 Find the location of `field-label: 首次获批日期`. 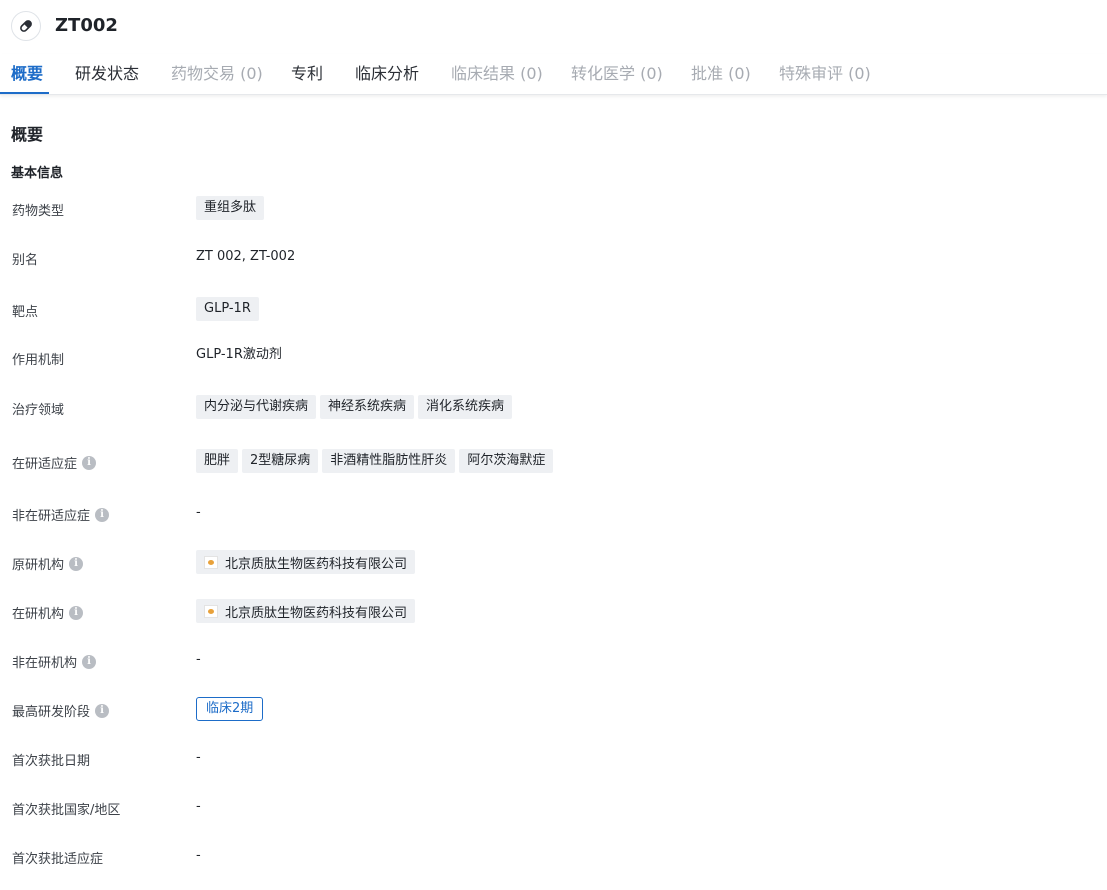

field-label: 首次获批日期 is located at coordinates (51, 761).